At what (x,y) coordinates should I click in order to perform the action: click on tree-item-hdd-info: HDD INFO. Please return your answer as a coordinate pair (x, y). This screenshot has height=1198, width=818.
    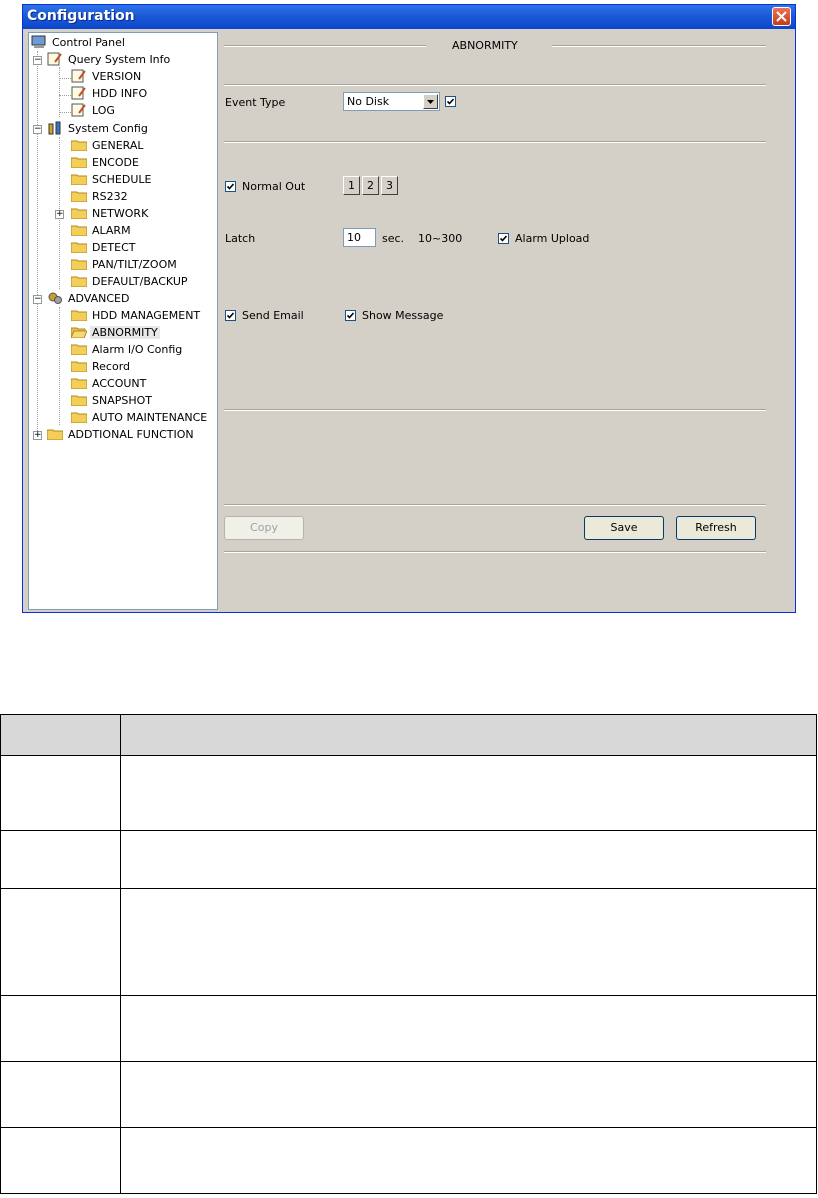
    Looking at the image, I should click on (110, 93).